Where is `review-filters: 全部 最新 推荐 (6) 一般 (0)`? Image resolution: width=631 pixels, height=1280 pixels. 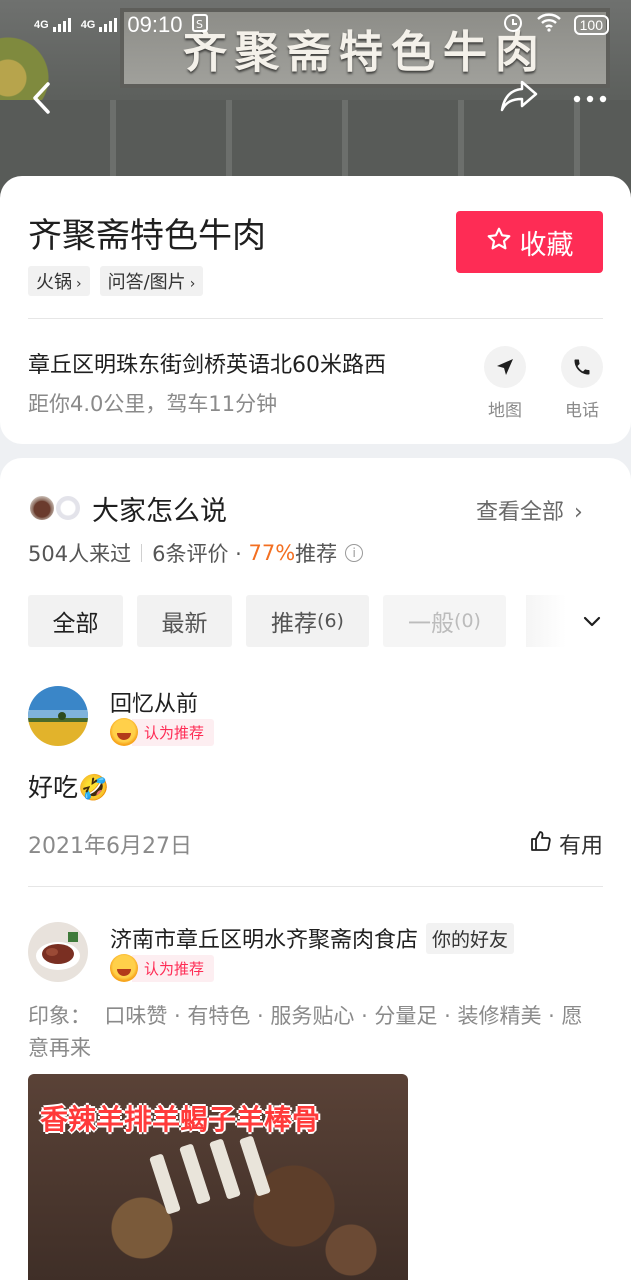
review-filters: 全部 最新 推荐 (6) 一般 (0) is located at coordinates (267, 621).